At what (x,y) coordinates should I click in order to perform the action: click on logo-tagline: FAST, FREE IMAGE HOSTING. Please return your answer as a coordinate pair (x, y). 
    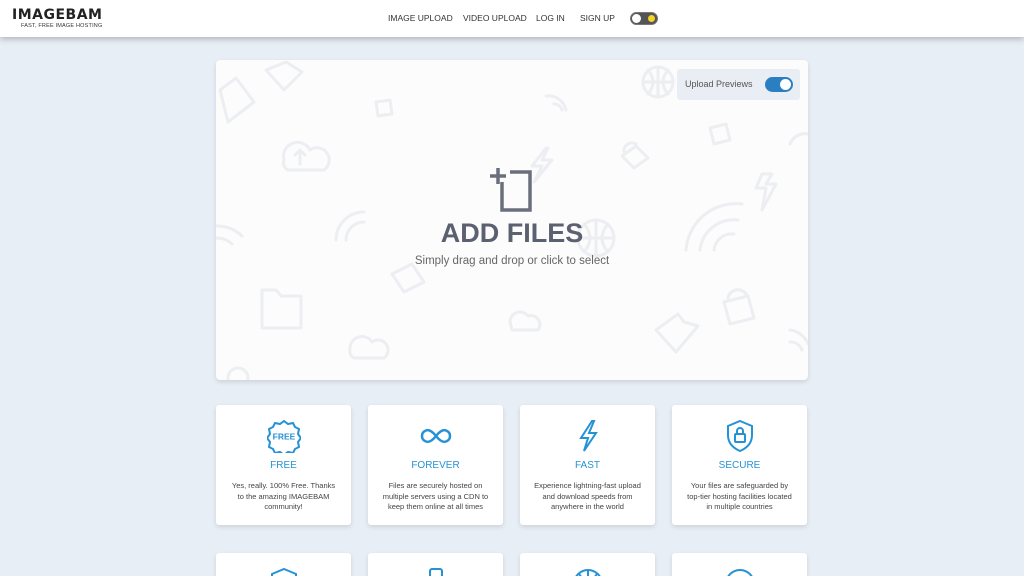
    Looking at the image, I should click on (61, 26).